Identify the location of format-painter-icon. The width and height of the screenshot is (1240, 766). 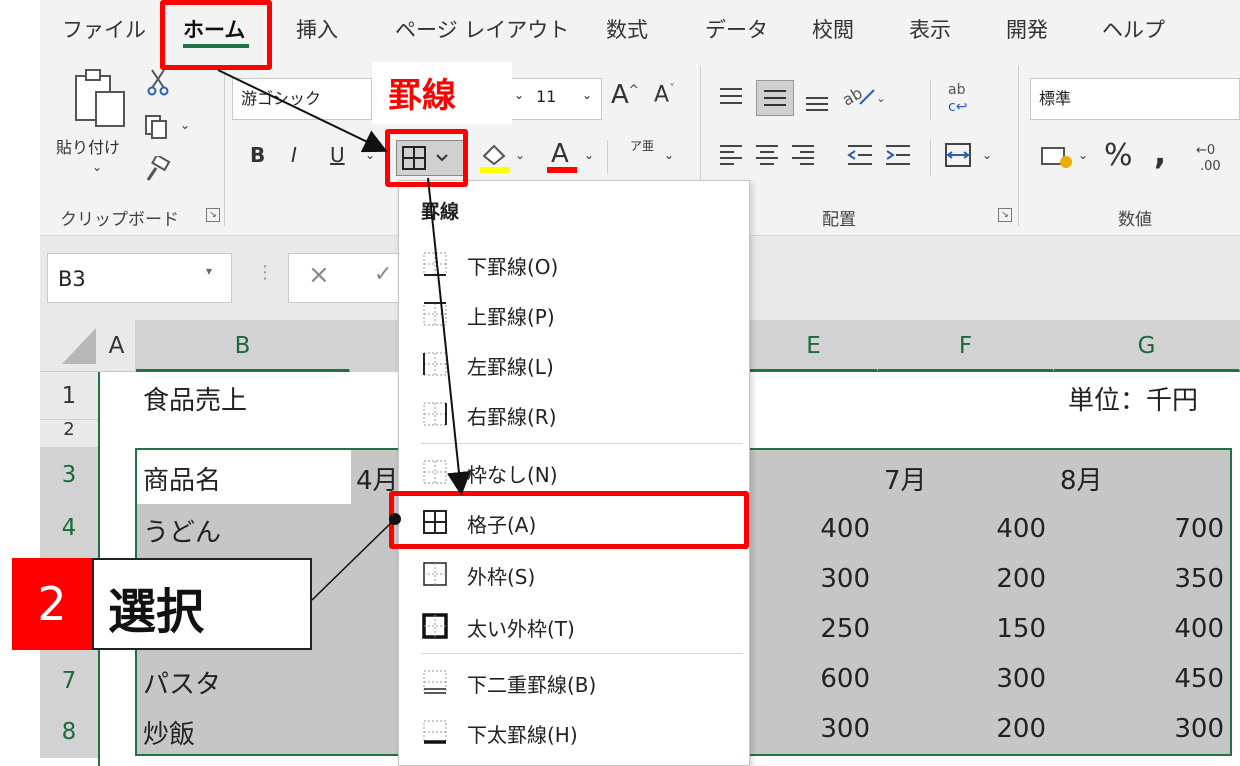
(158, 170).